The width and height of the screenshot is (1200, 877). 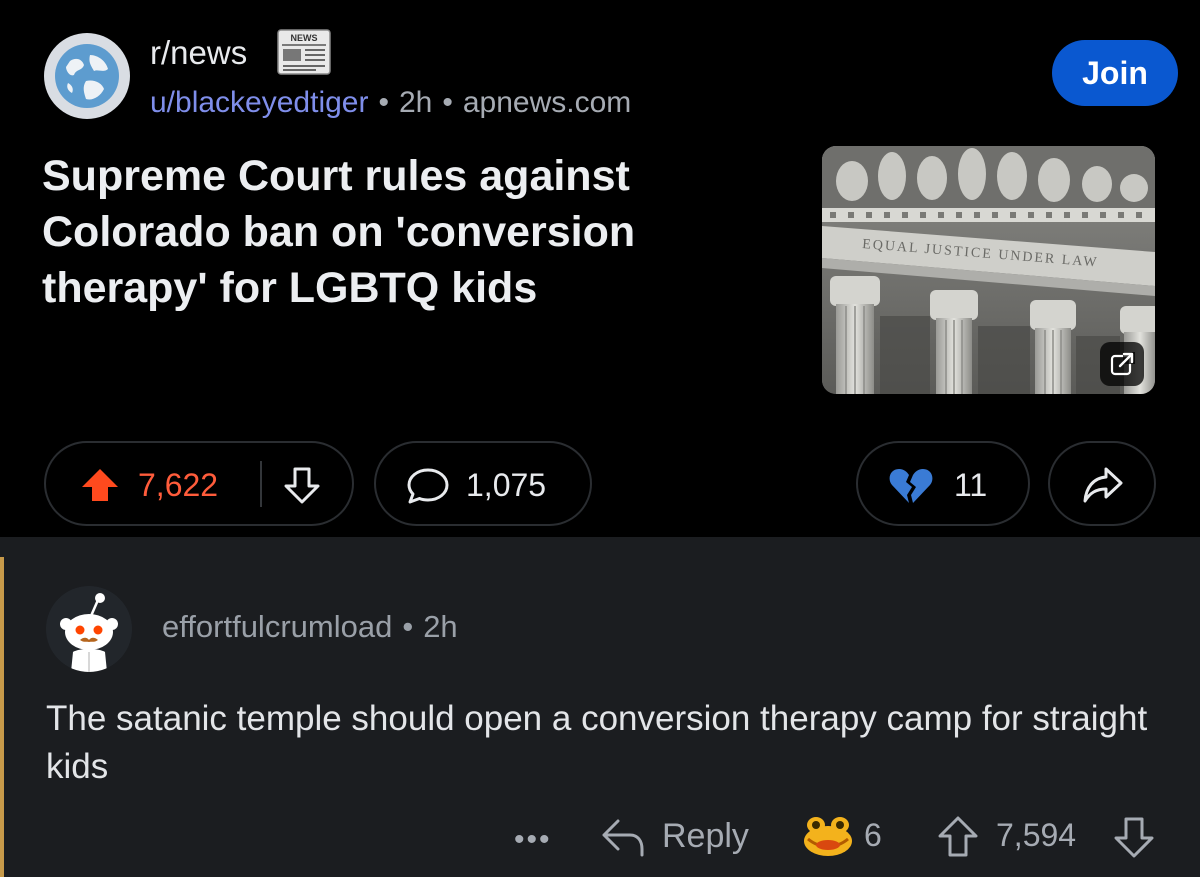 I want to click on comments-button: 1,075, so click(x=483, y=483).